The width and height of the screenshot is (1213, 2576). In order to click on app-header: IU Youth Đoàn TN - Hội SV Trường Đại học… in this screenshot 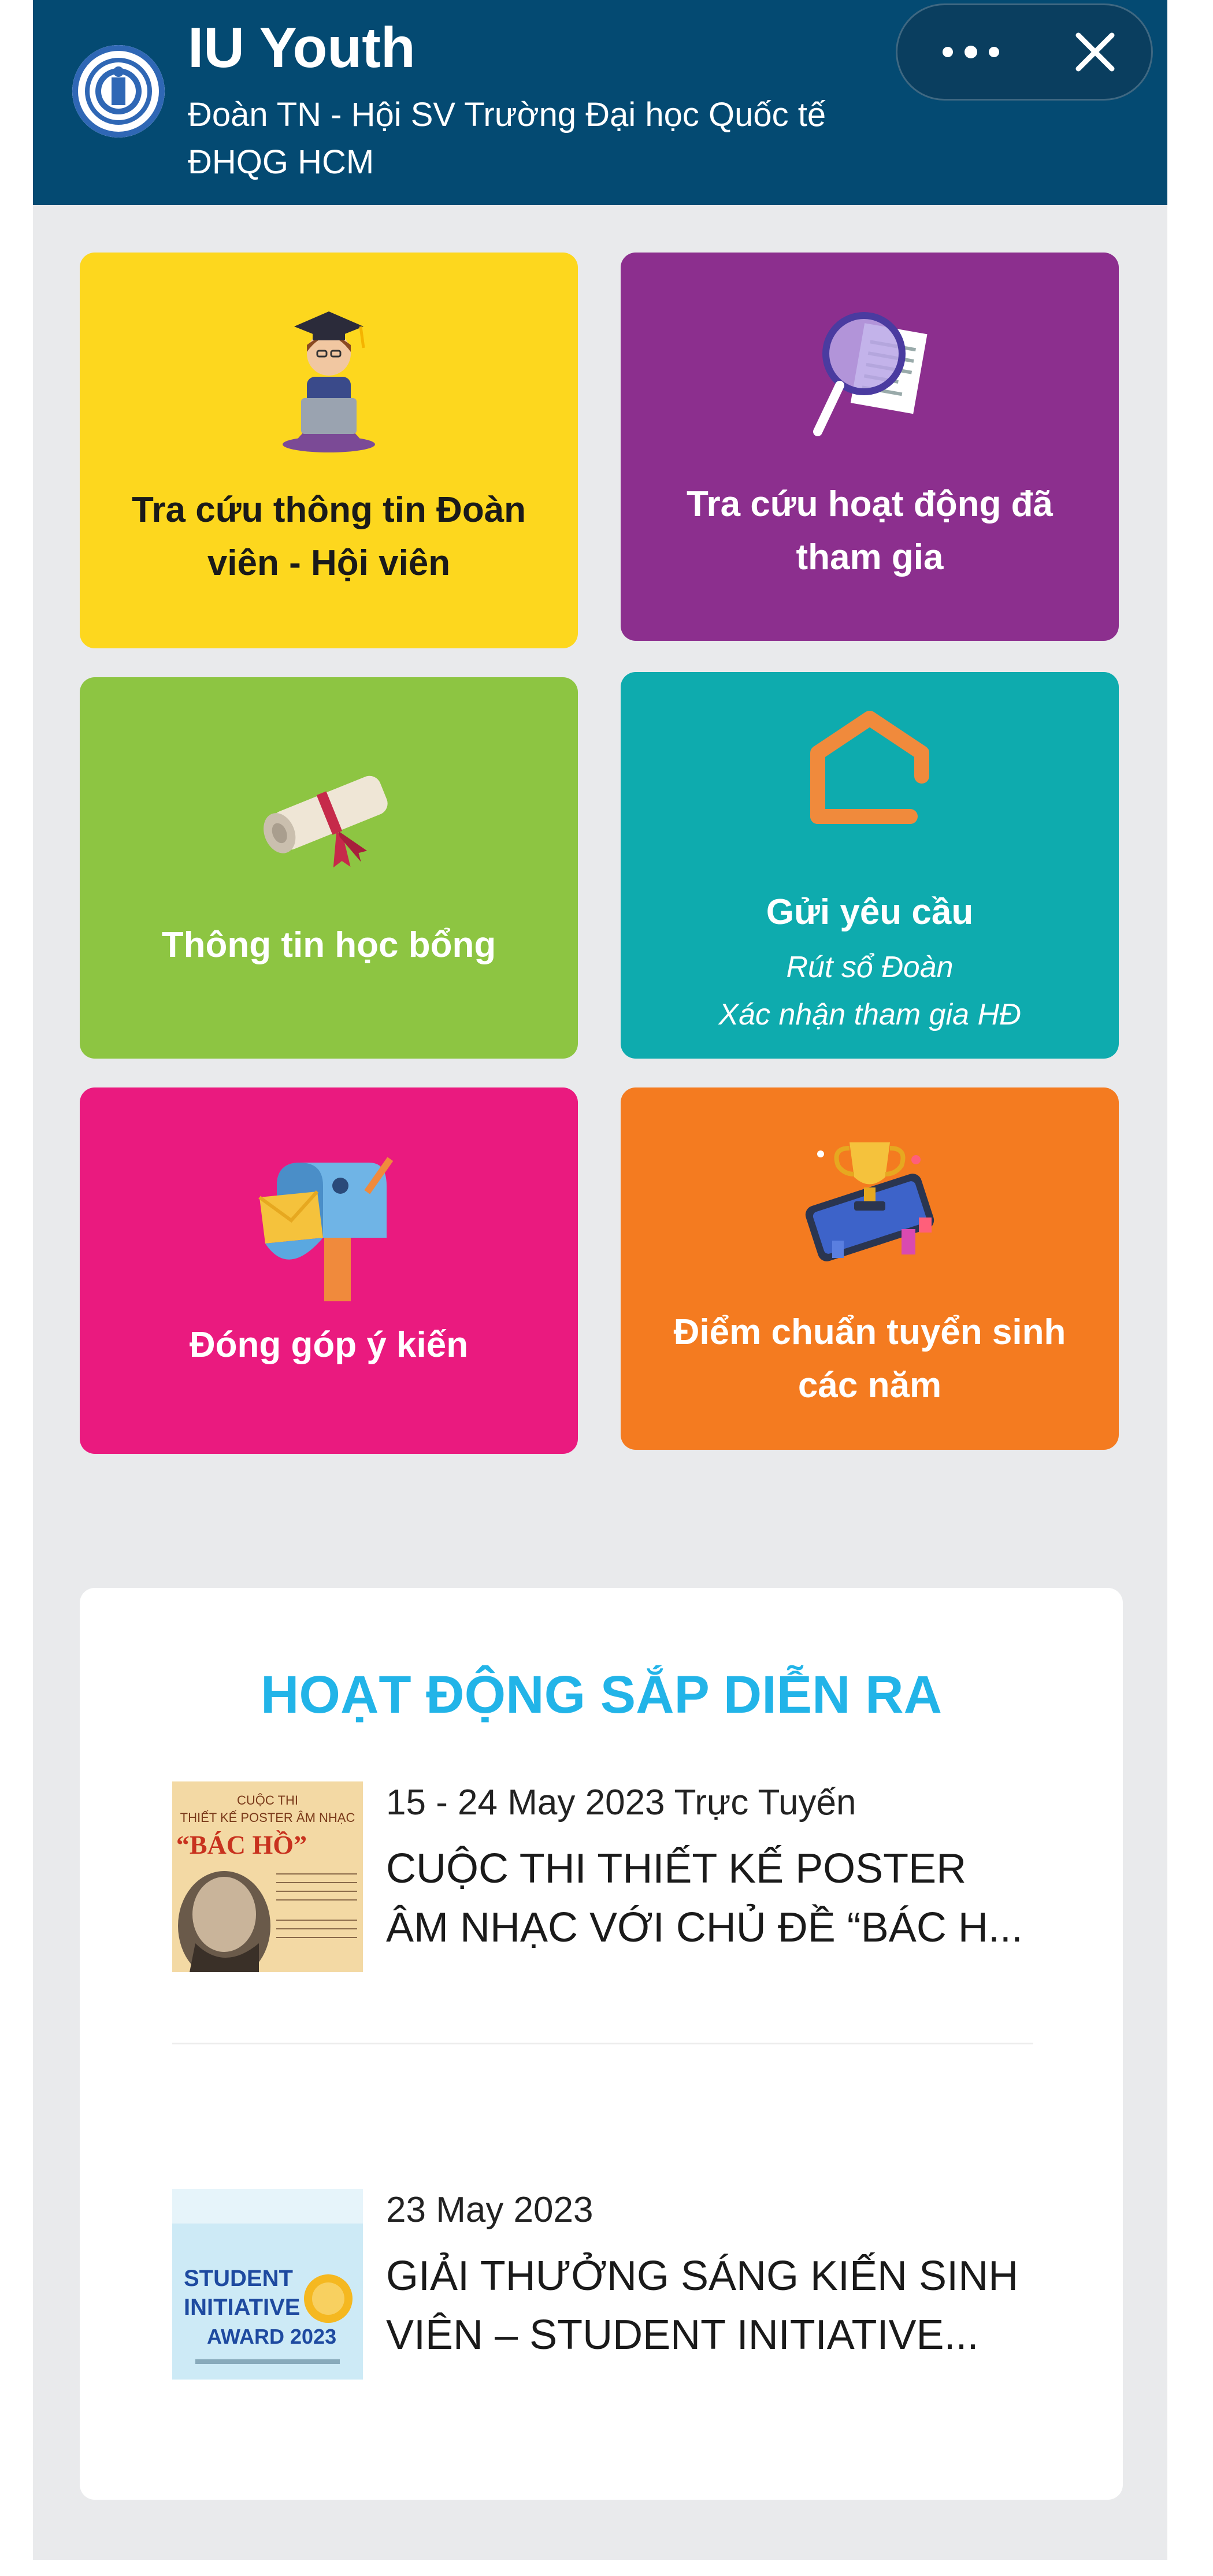, I will do `click(600, 102)`.